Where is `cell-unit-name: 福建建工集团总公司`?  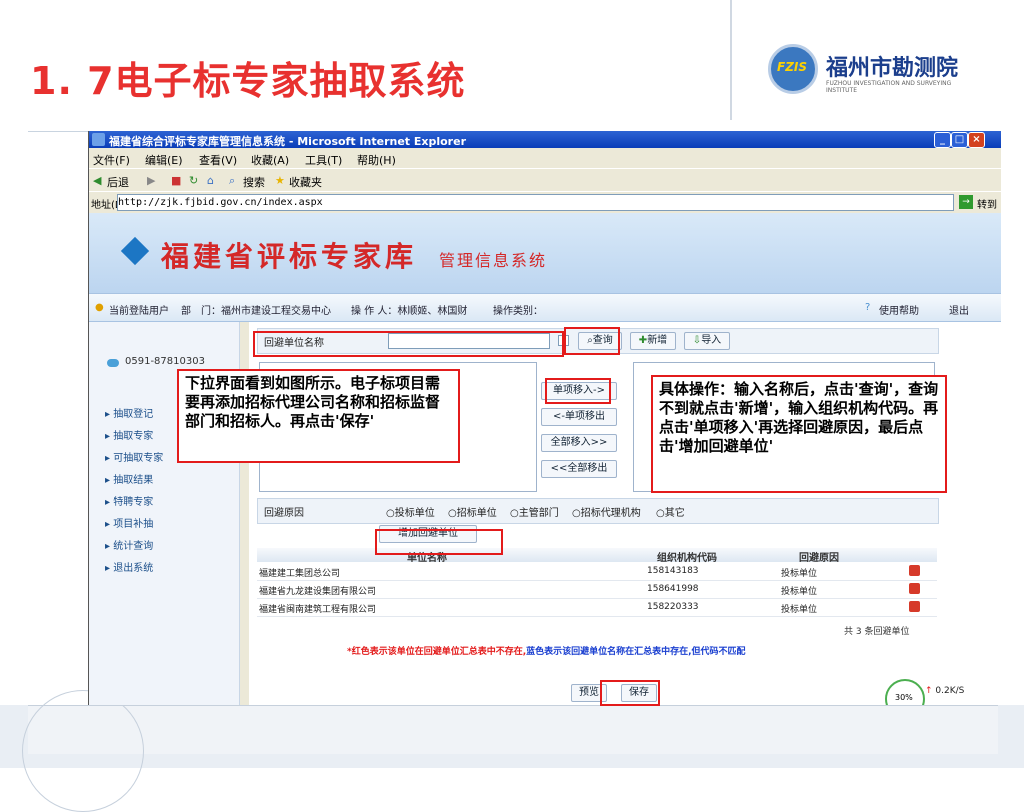 cell-unit-name: 福建建工集团总公司 is located at coordinates (300, 574).